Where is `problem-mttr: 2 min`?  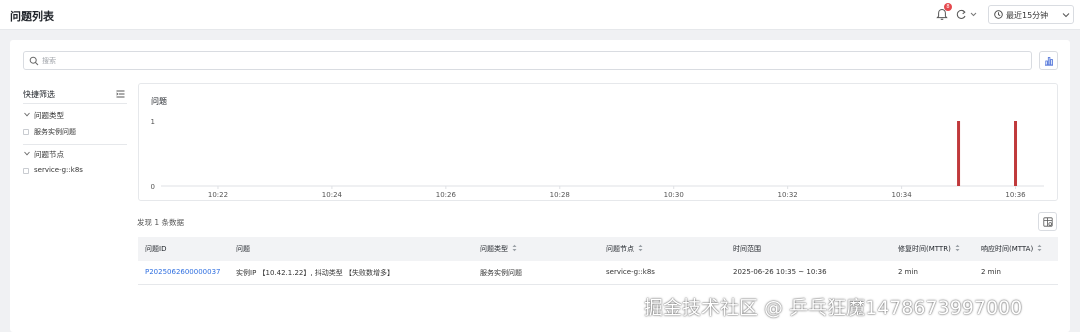 problem-mttr: 2 min is located at coordinates (908, 272).